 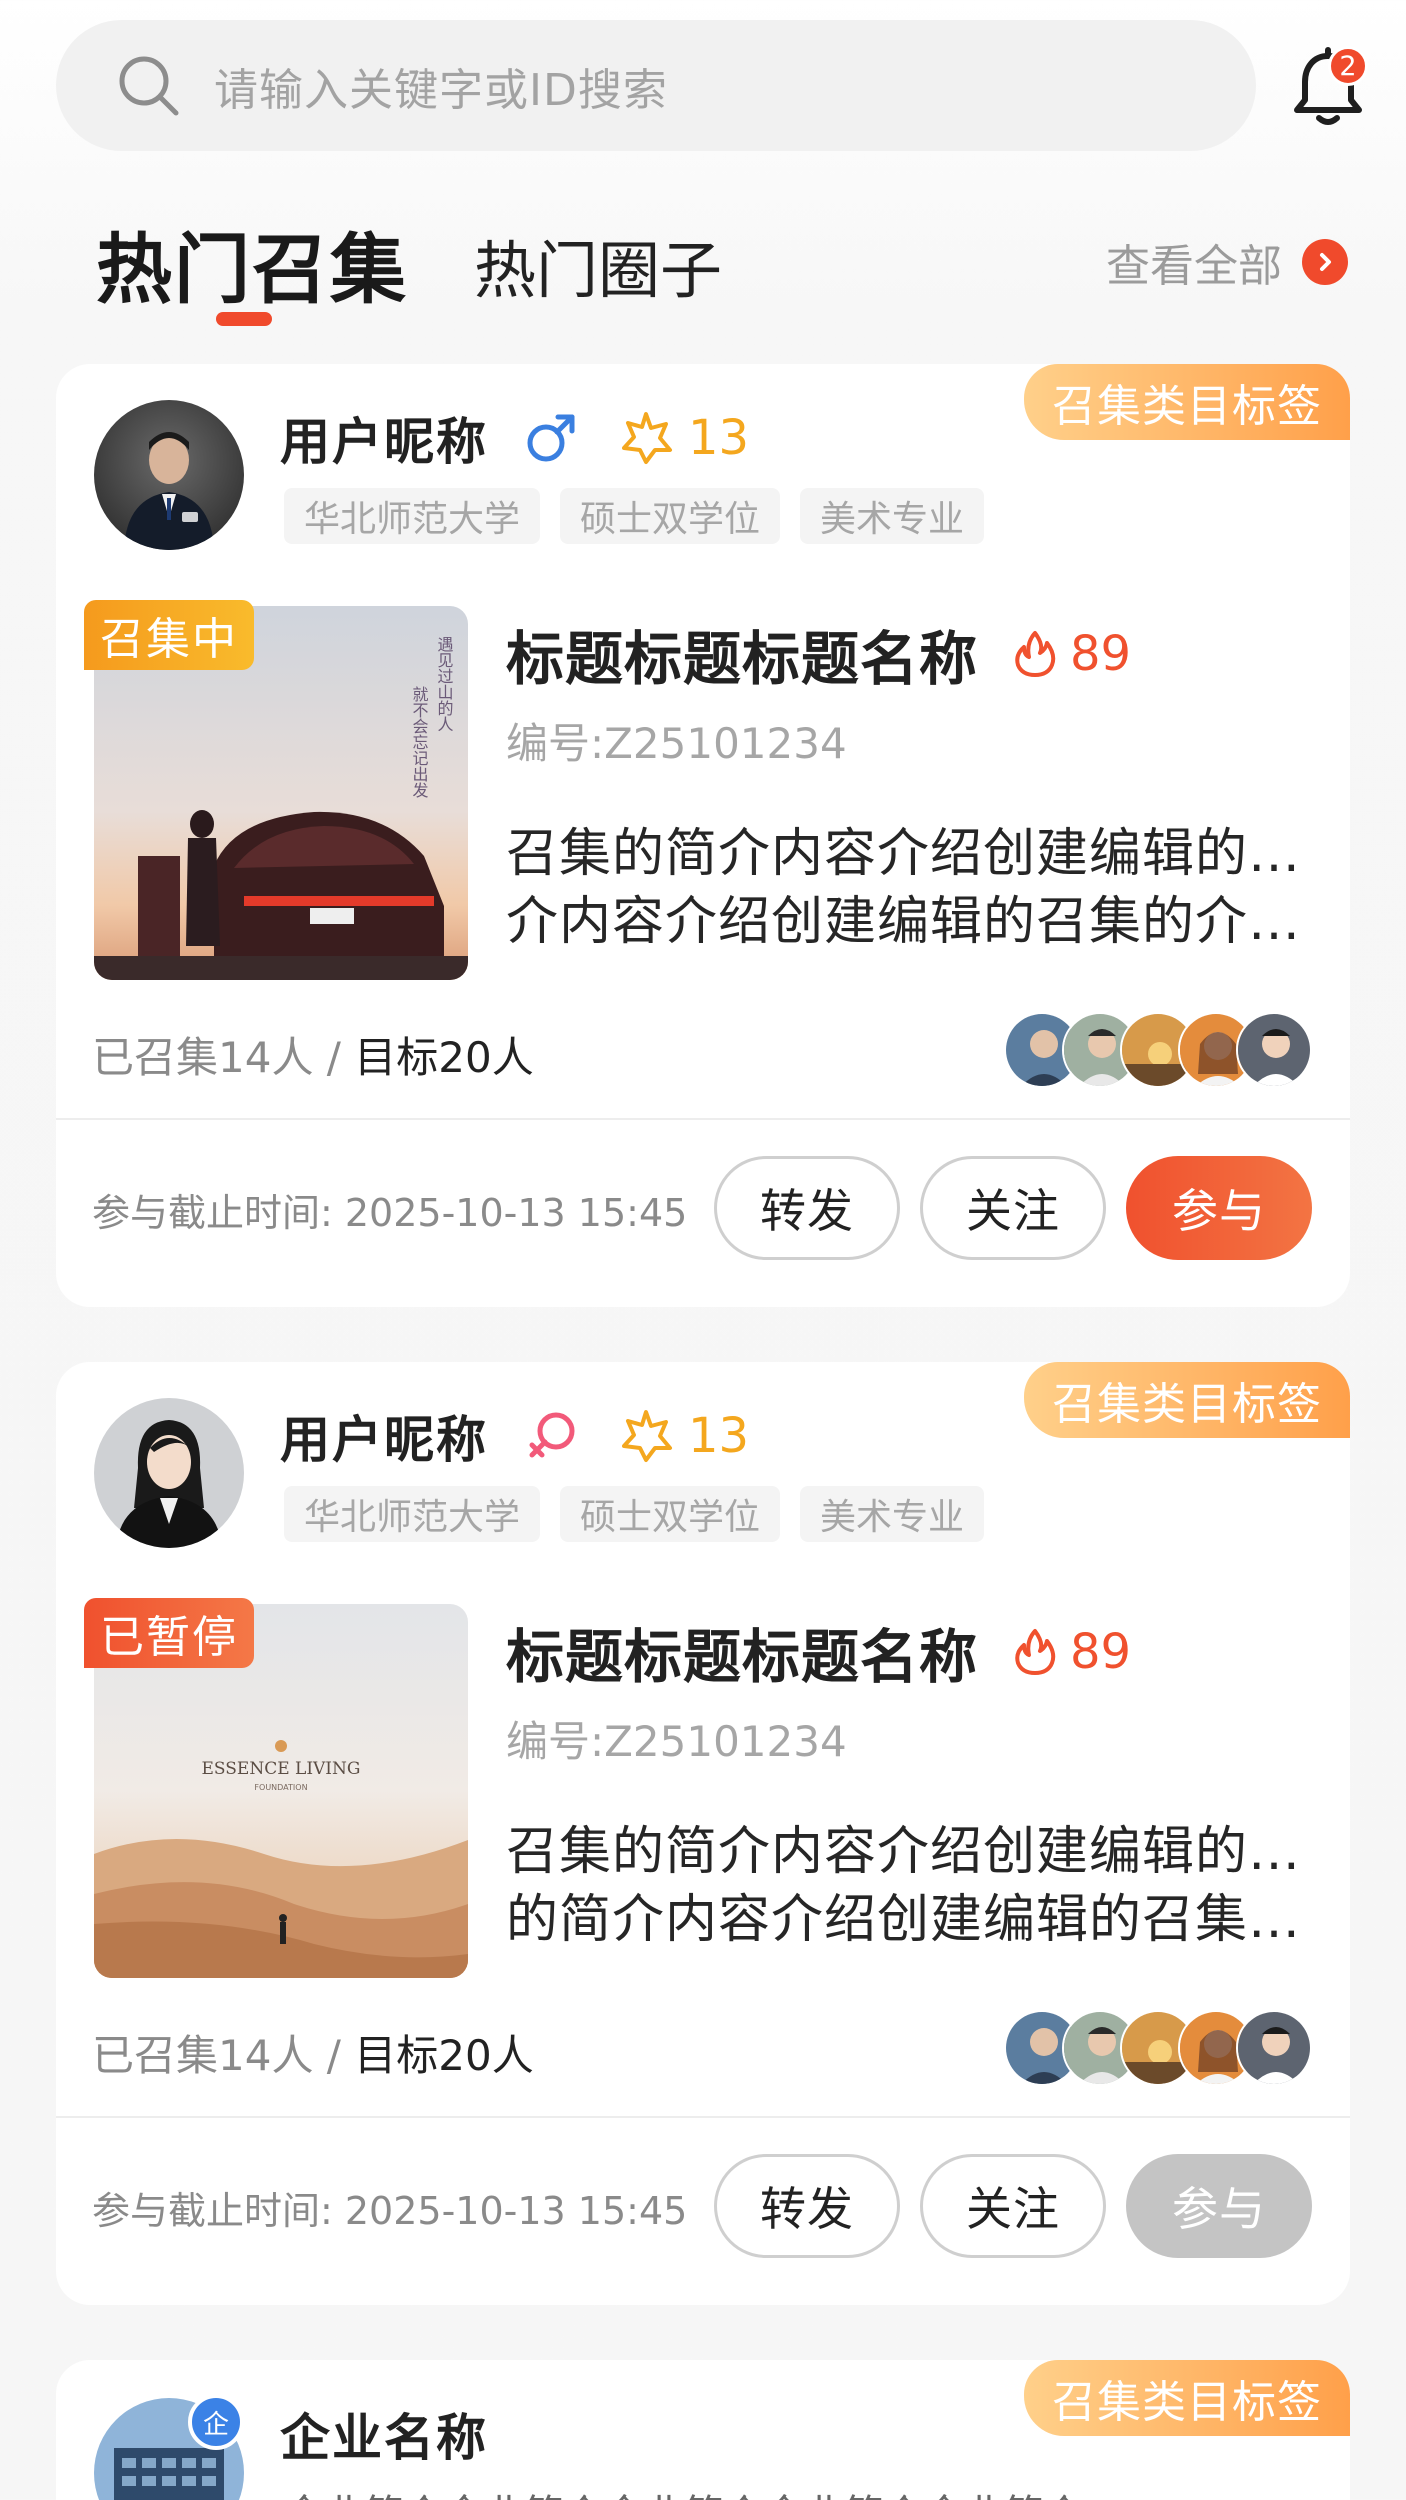 I want to click on tab-hot-gatherings: 热门召集, so click(x=252, y=263).